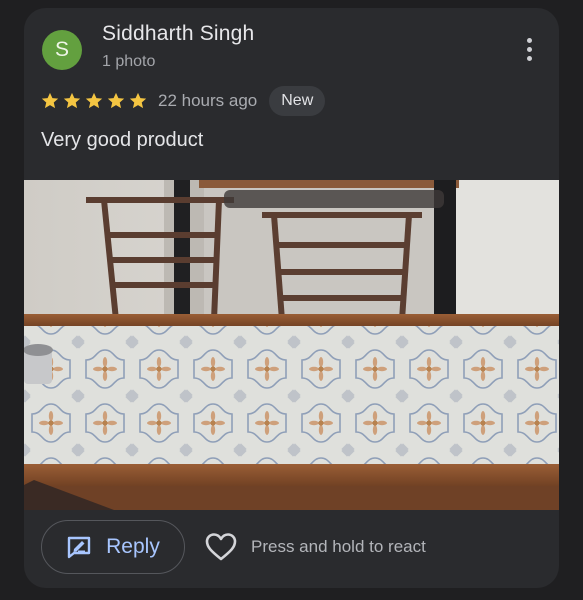 This screenshot has height=600, width=583. I want to click on react-button: Press and hold to react, so click(315, 547).